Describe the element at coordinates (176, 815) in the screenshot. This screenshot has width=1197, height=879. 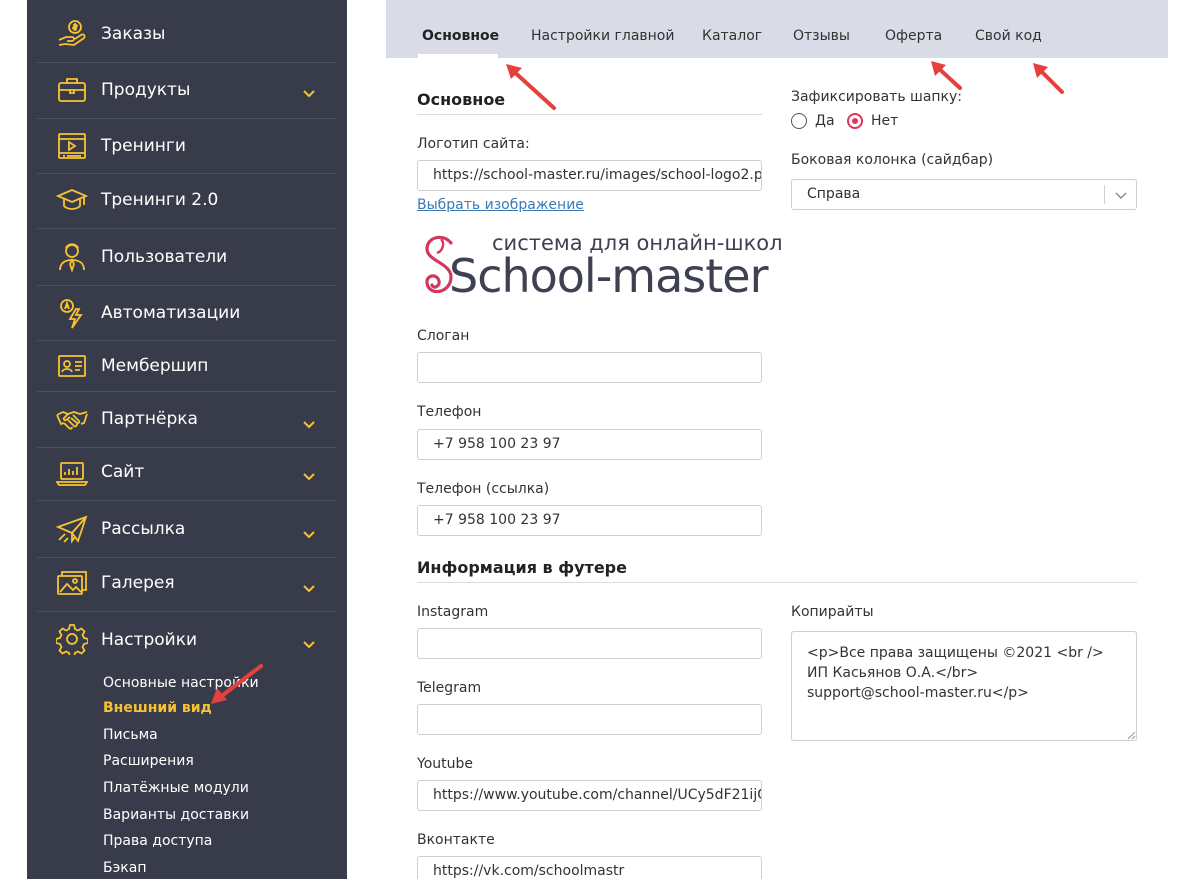
I see `sidebar-subitem-delivery-options: Варианты доставки` at that location.